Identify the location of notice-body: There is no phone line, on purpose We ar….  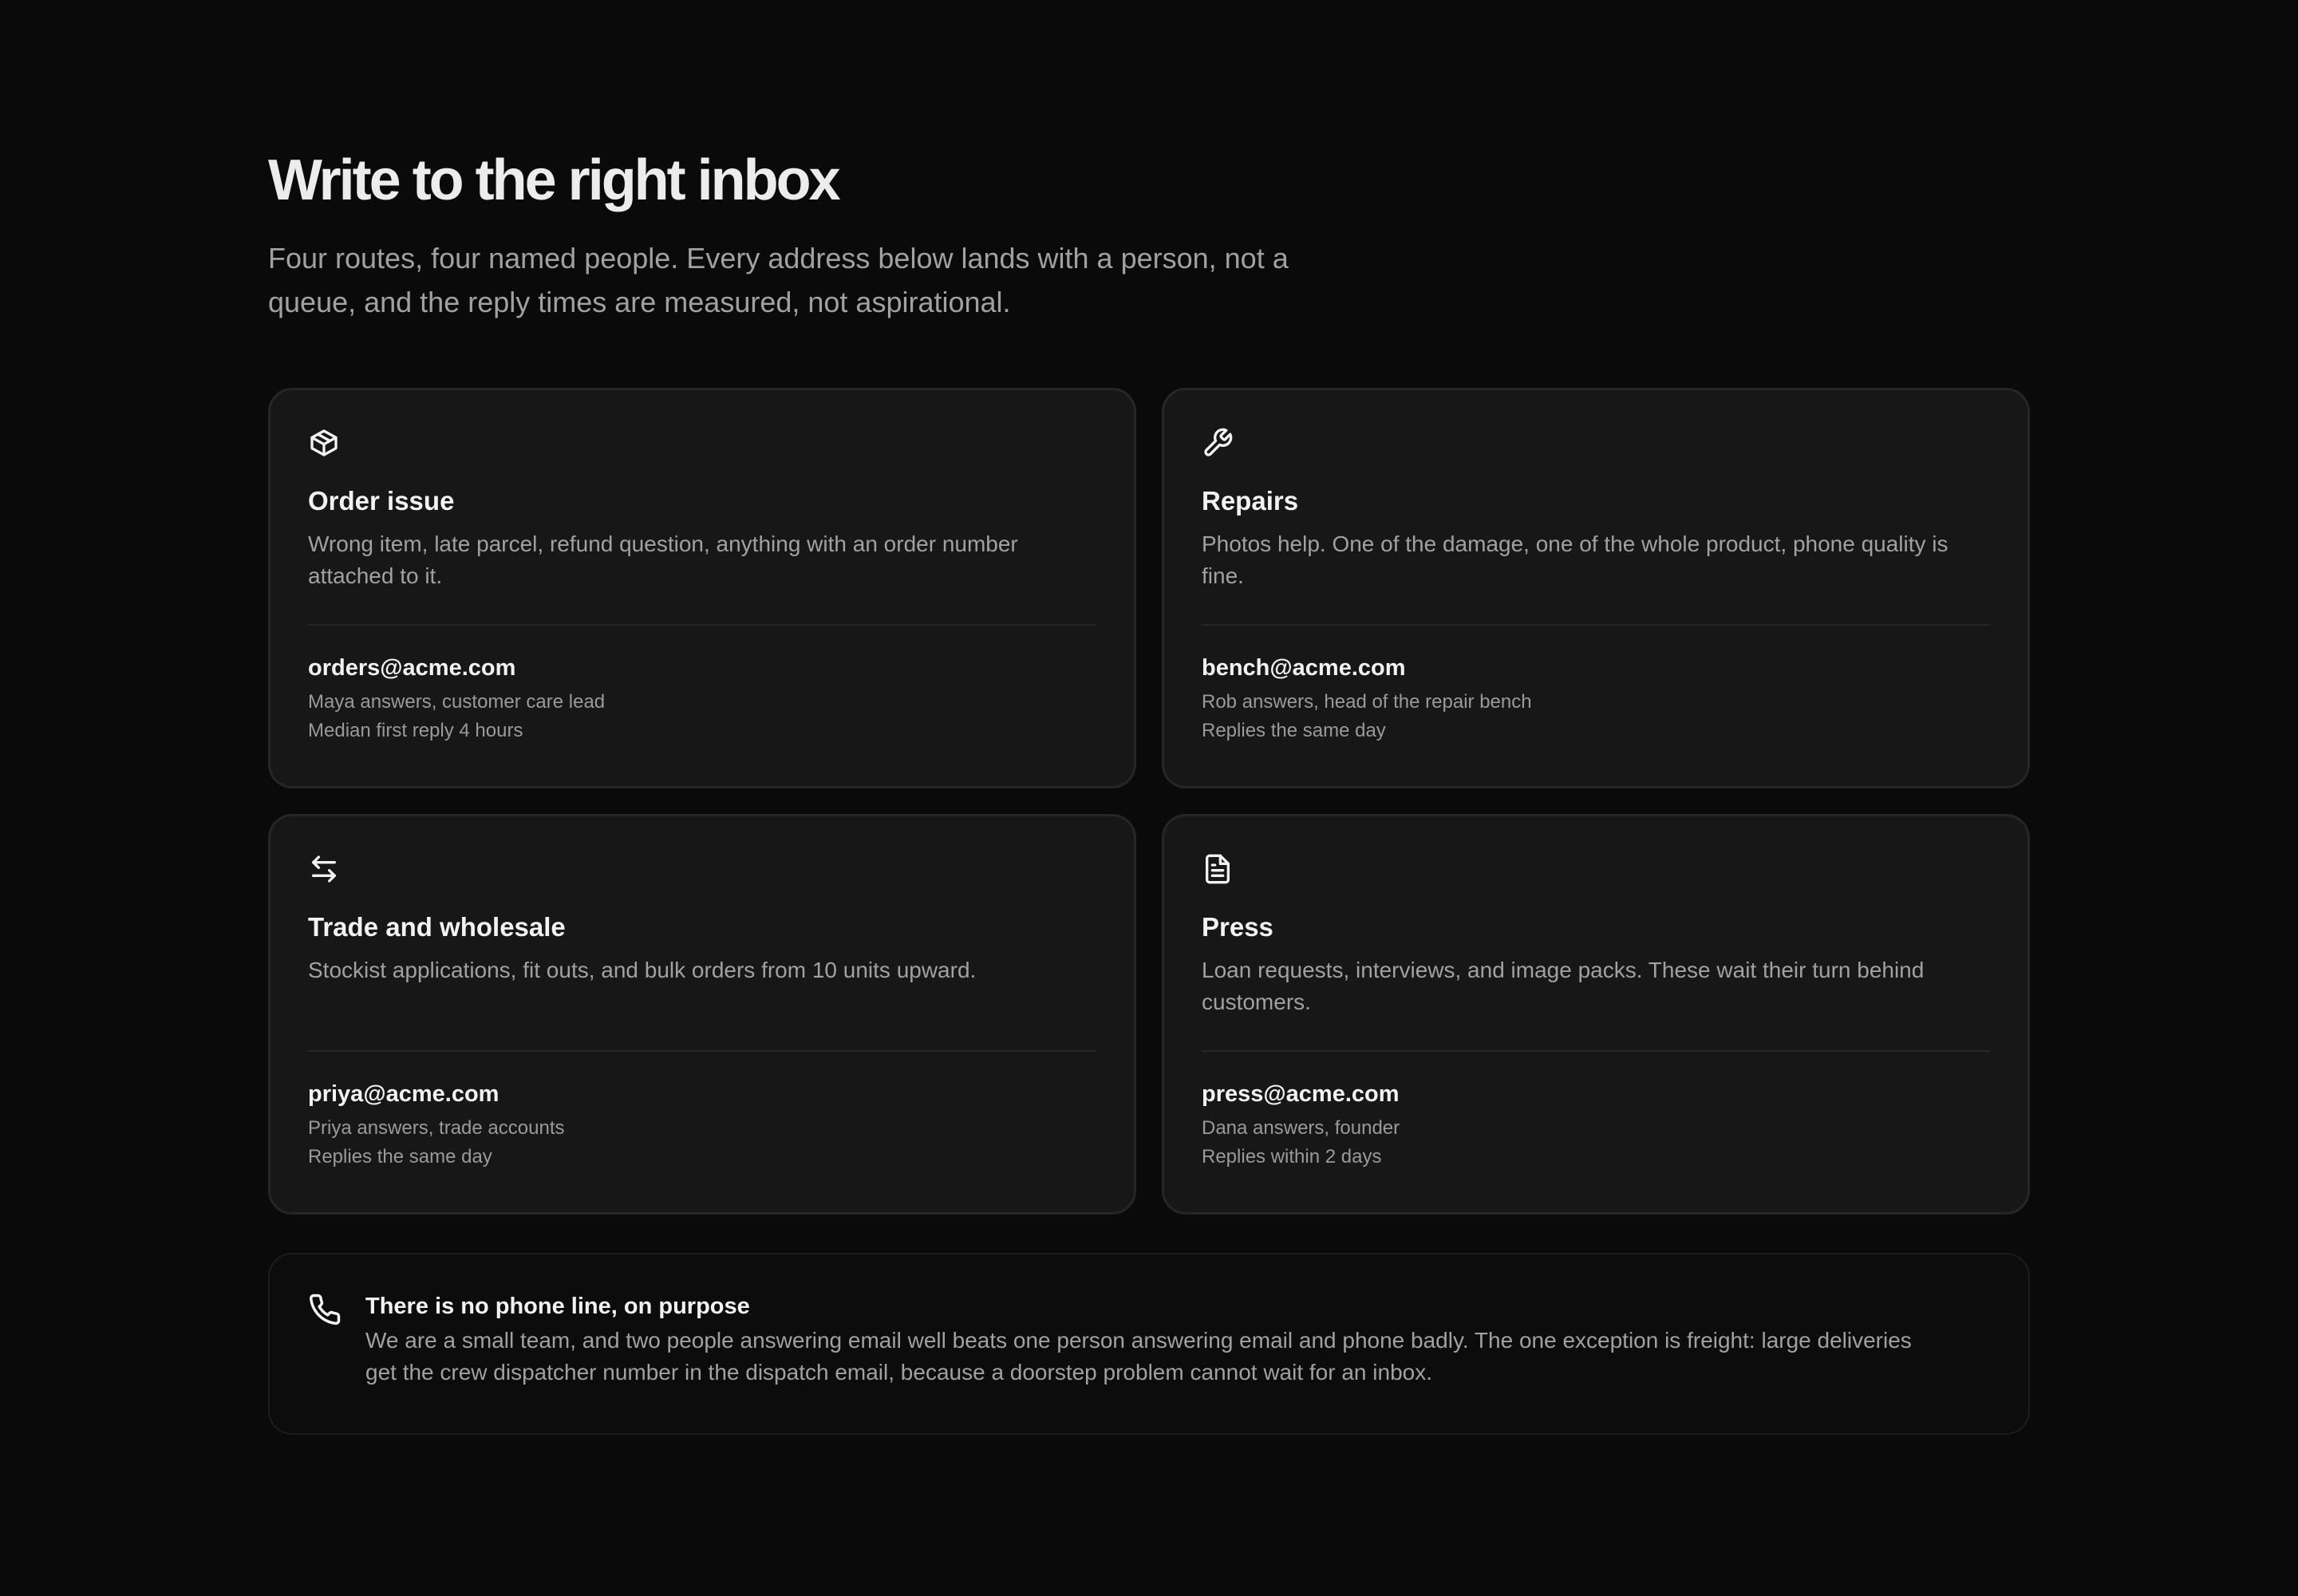
(1147, 1362).